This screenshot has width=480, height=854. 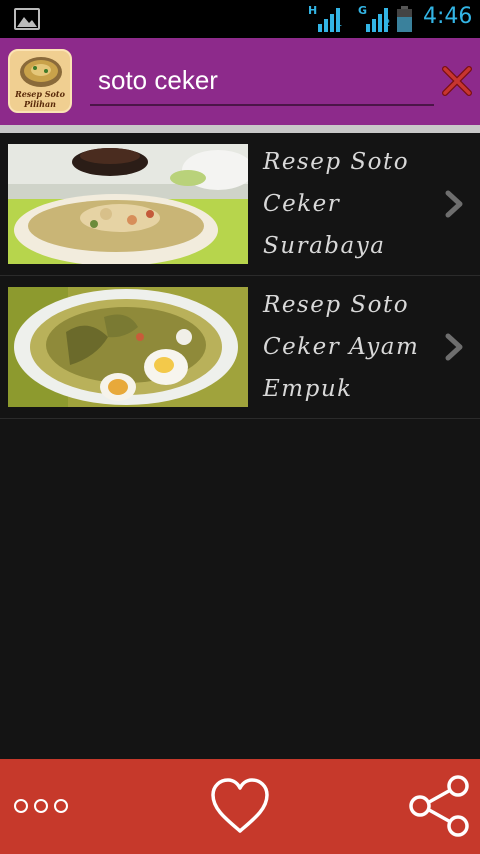 I want to click on logo-text-line2: Pilihan, so click(x=40, y=104).